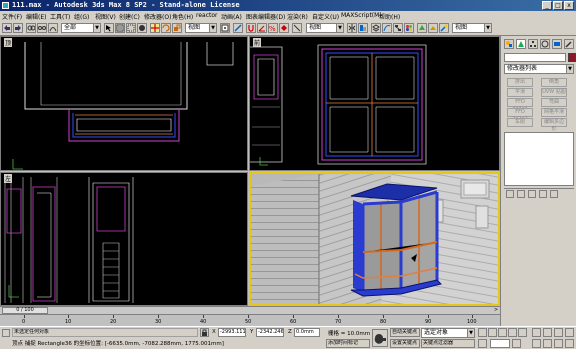 The height and width of the screenshot is (349, 576). What do you see at coordinates (405, 332) in the screenshot?
I see `auto-key-button: 自动关键点` at bounding box center [405, 332].